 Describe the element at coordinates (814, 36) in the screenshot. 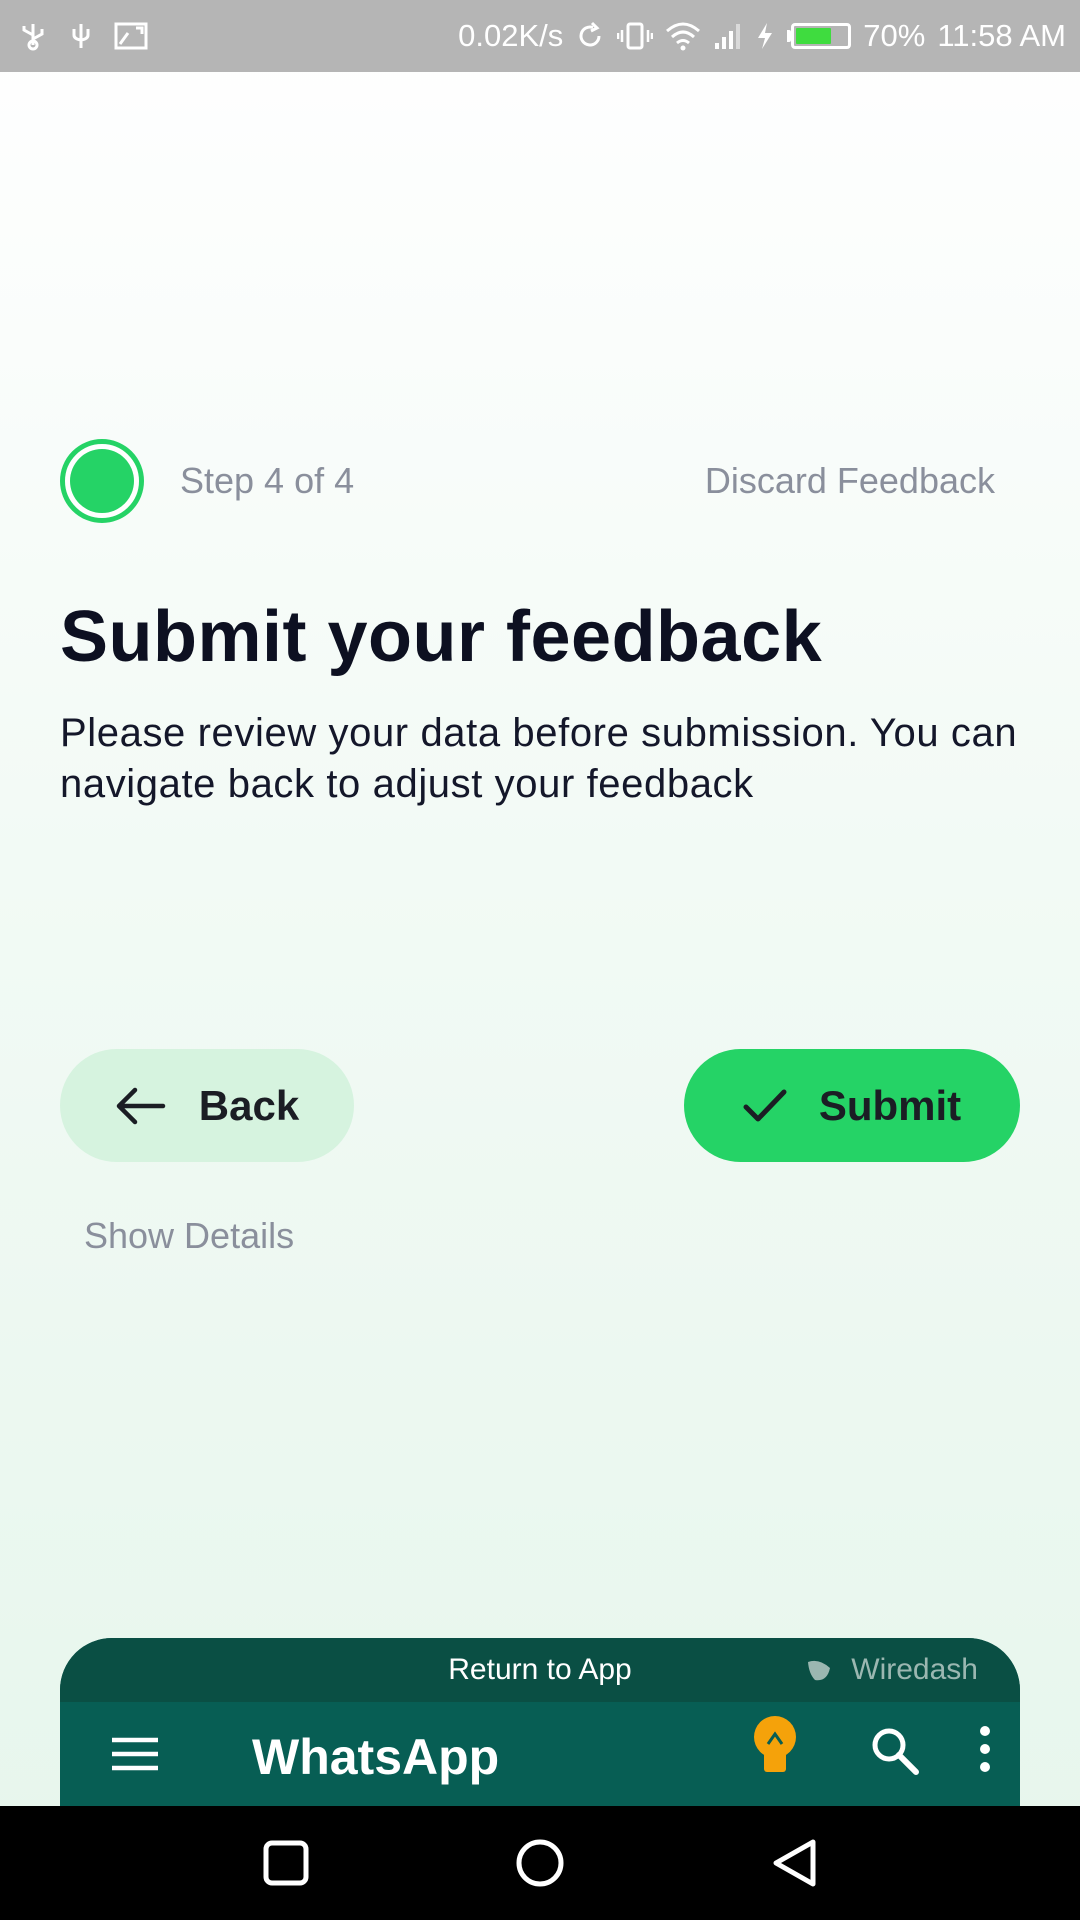

I see `battery-fill` at that location.